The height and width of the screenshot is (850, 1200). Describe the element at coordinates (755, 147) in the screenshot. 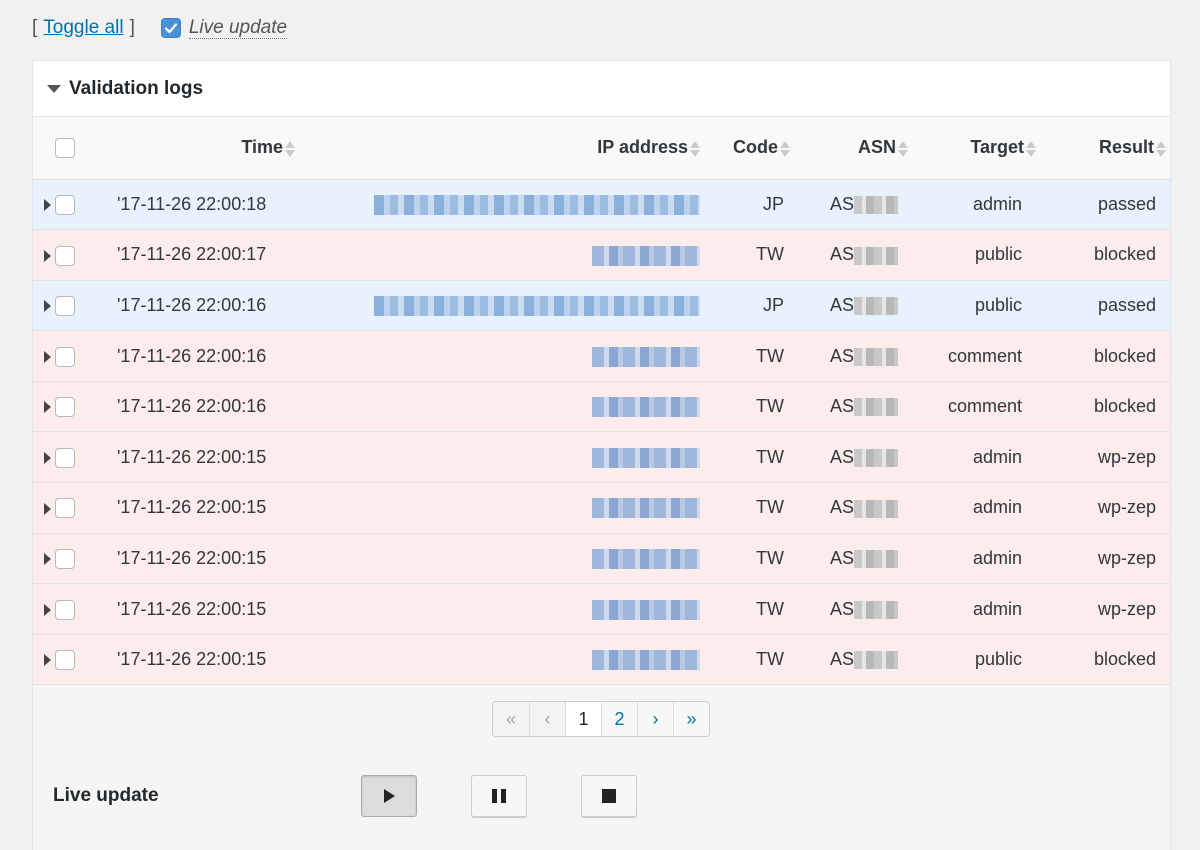

I see `col-code-label: Code` at that location.